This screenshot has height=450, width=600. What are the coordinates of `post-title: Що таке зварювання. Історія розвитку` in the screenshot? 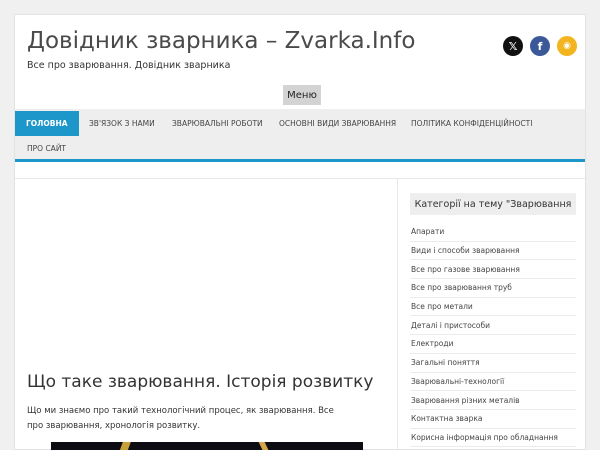 It's located at (200, 382).